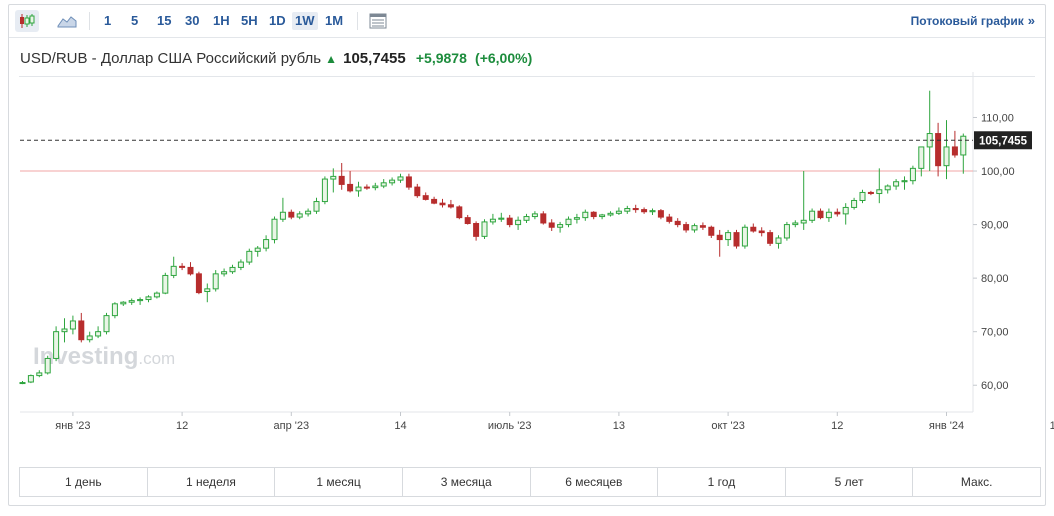 Image resolution: width=1054 pixels, height=516 pixels. I want to click on x-tick-label: 18, so click(1052, 426).